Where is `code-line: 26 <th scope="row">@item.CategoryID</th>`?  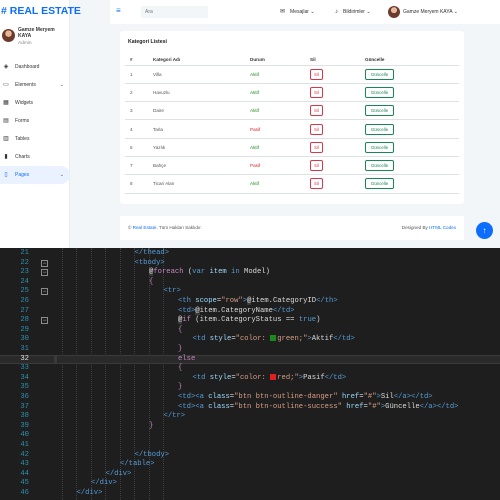
code-line: 26 <th scope="row">@item.CategoryID</th> is located at coordinates (250, 302).